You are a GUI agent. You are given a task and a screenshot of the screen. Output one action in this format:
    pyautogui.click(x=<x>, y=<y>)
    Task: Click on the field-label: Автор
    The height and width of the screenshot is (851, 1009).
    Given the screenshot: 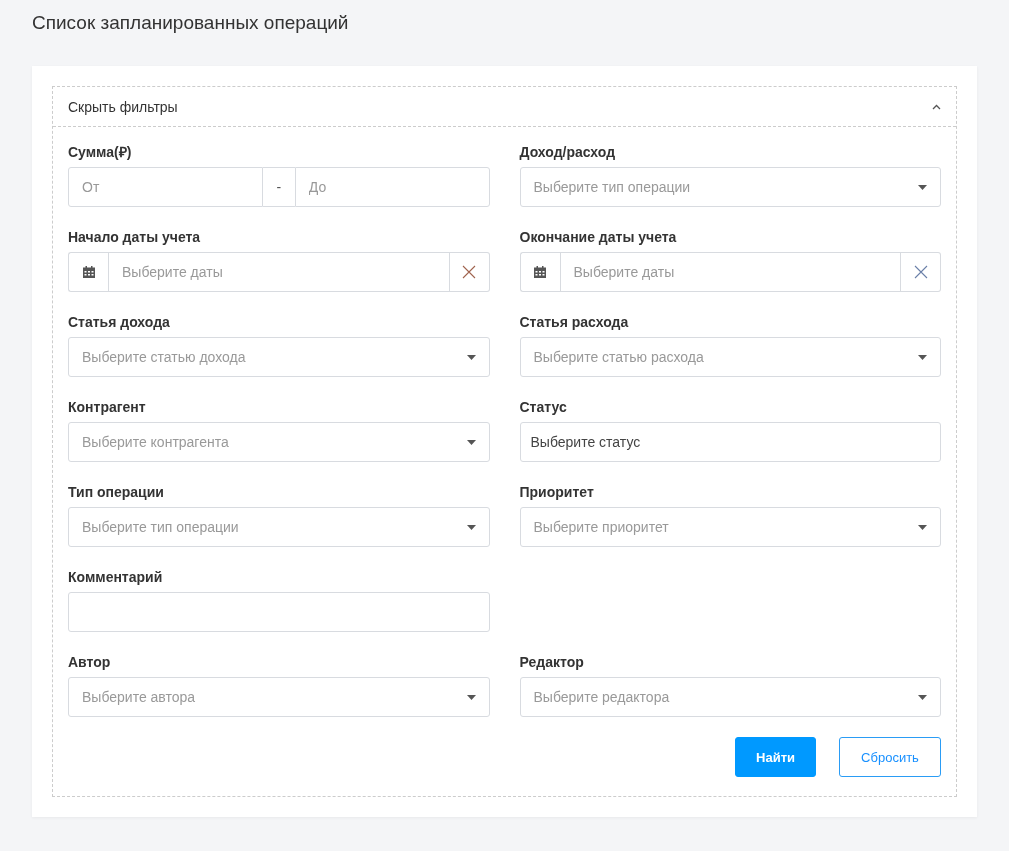 What is the action you would take?
    pyautogui.click(x=90, y=662)
    